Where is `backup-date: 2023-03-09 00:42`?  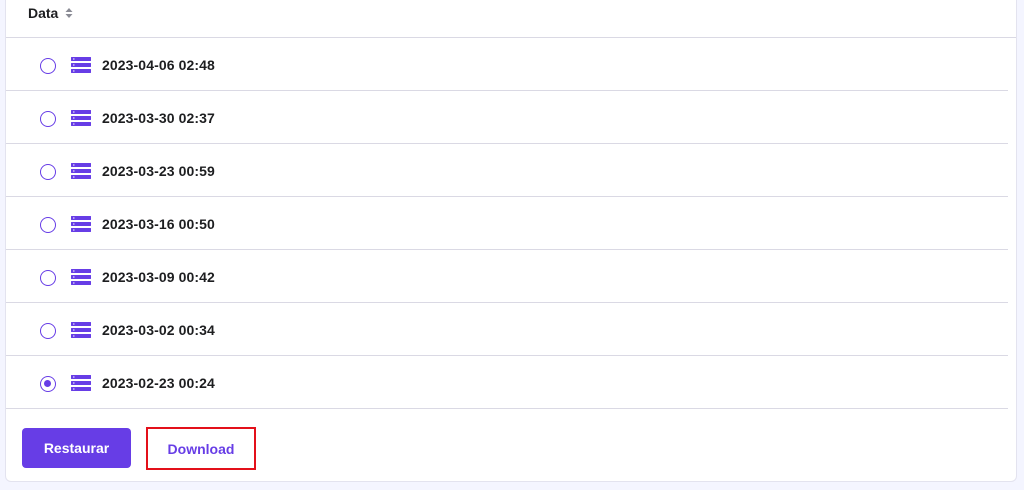 backup-date: 2023-03-09 00:42 is located at coordinates (158, 277).